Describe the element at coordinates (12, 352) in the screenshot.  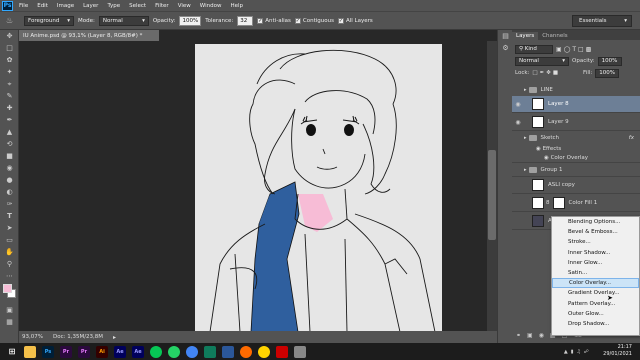
I see `start-windows-icon: ⊞` at that location.